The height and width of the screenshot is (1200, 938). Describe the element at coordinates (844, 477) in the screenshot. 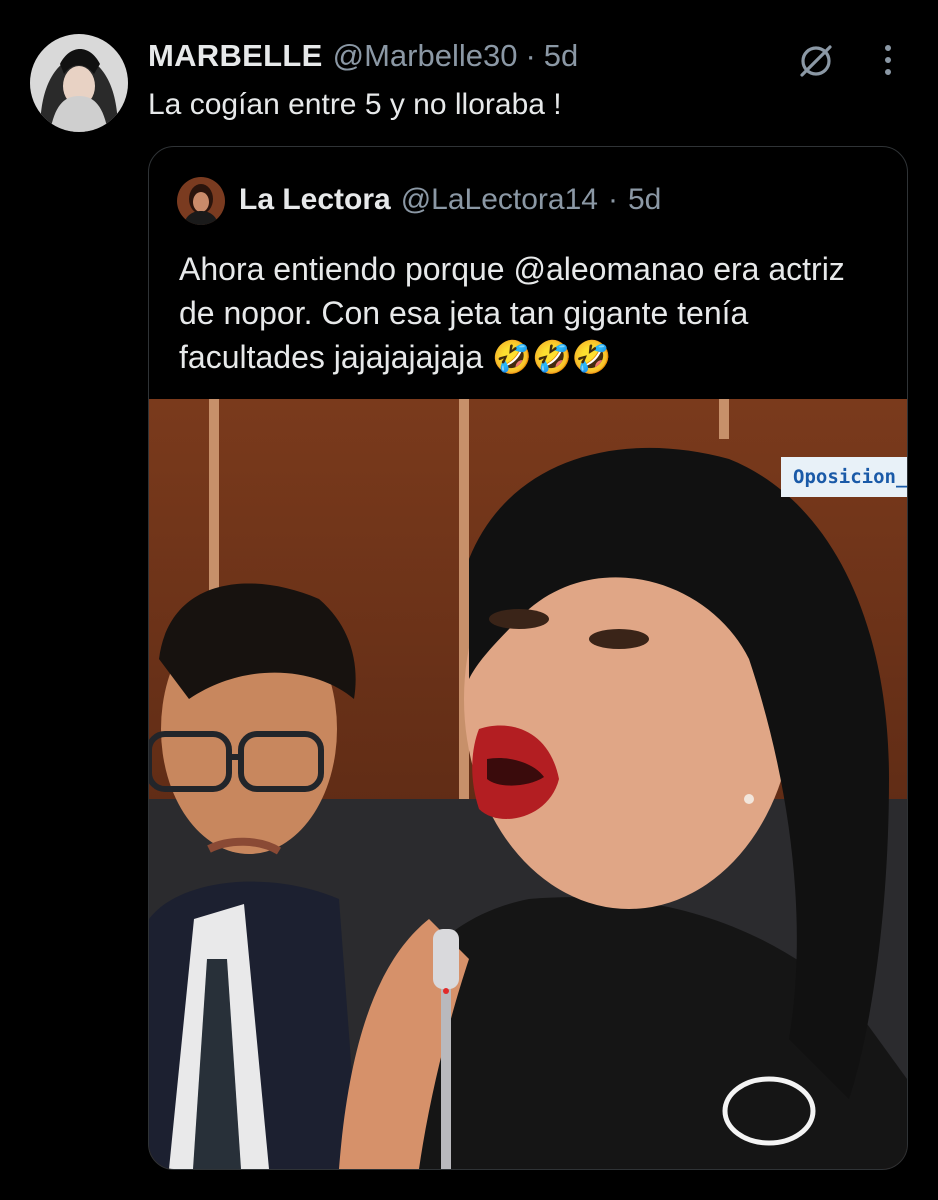

I see `media-watermark: Oposicion_c` at that location.